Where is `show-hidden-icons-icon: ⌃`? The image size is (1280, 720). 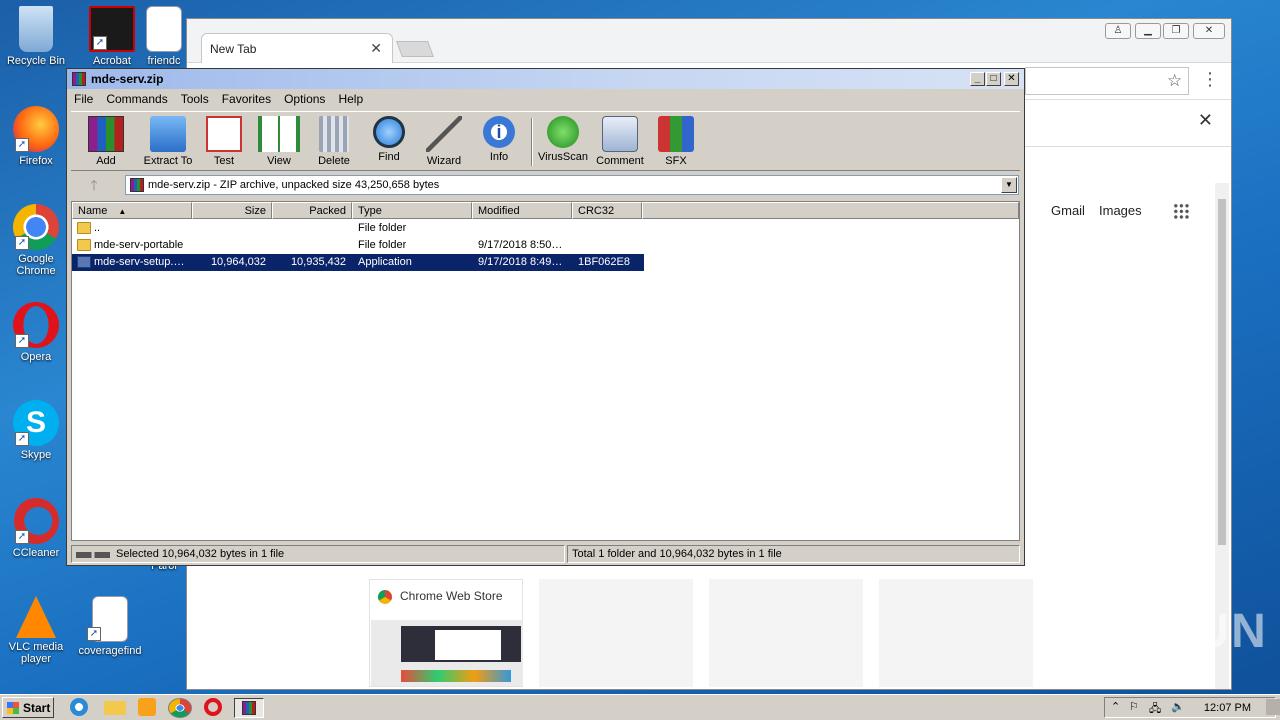
show-hidden-icons-icon: ⌃ is located at coordinates (1115, 706).